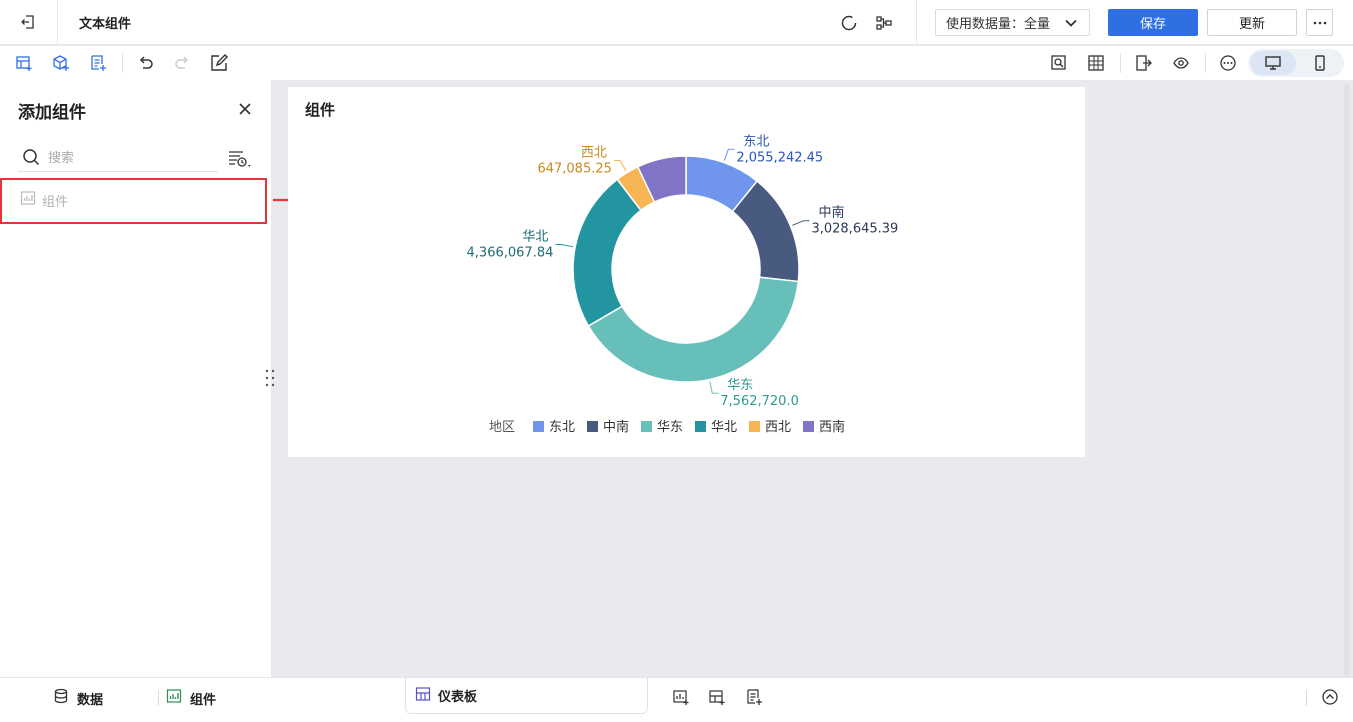 The image size is (1353, 722). Describe the element at coordinates (203, 700) in the screenshot. I see `component-tab-label: 组件` at that location.